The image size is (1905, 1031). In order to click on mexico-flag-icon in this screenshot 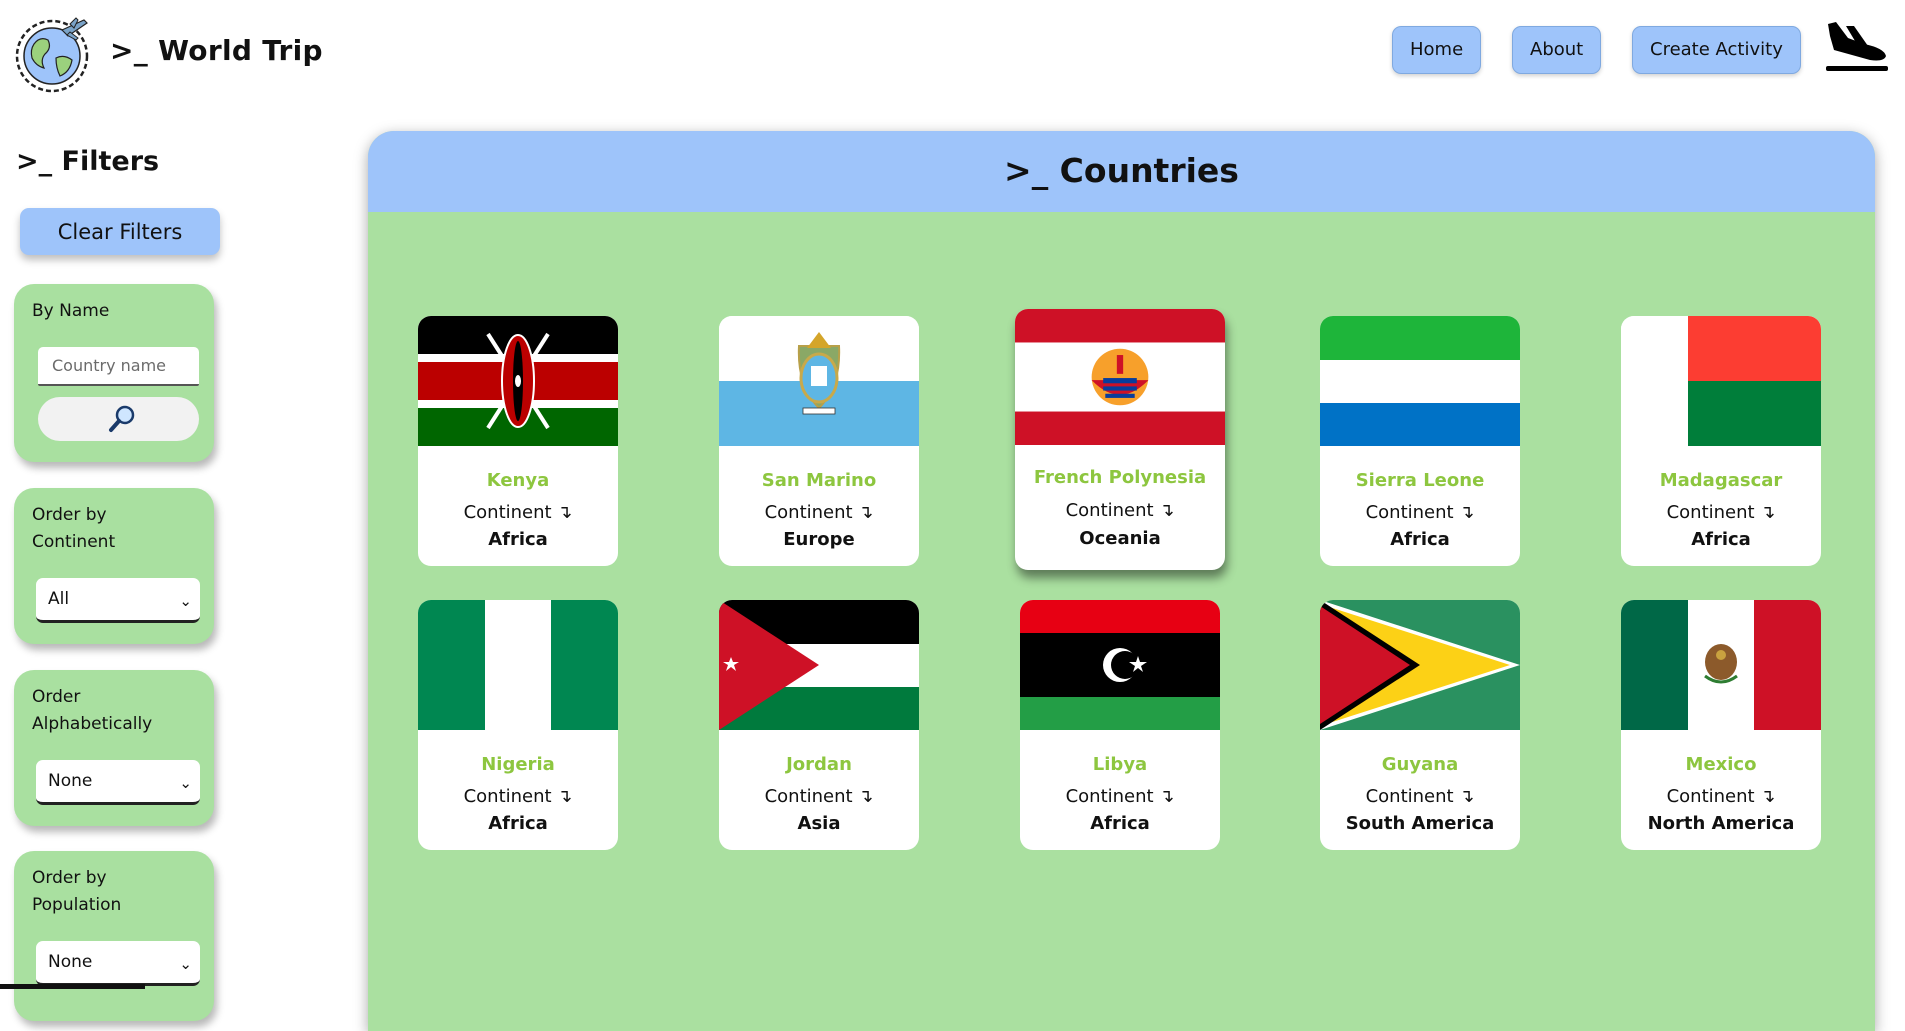, I will do `click(1721, 665)`.